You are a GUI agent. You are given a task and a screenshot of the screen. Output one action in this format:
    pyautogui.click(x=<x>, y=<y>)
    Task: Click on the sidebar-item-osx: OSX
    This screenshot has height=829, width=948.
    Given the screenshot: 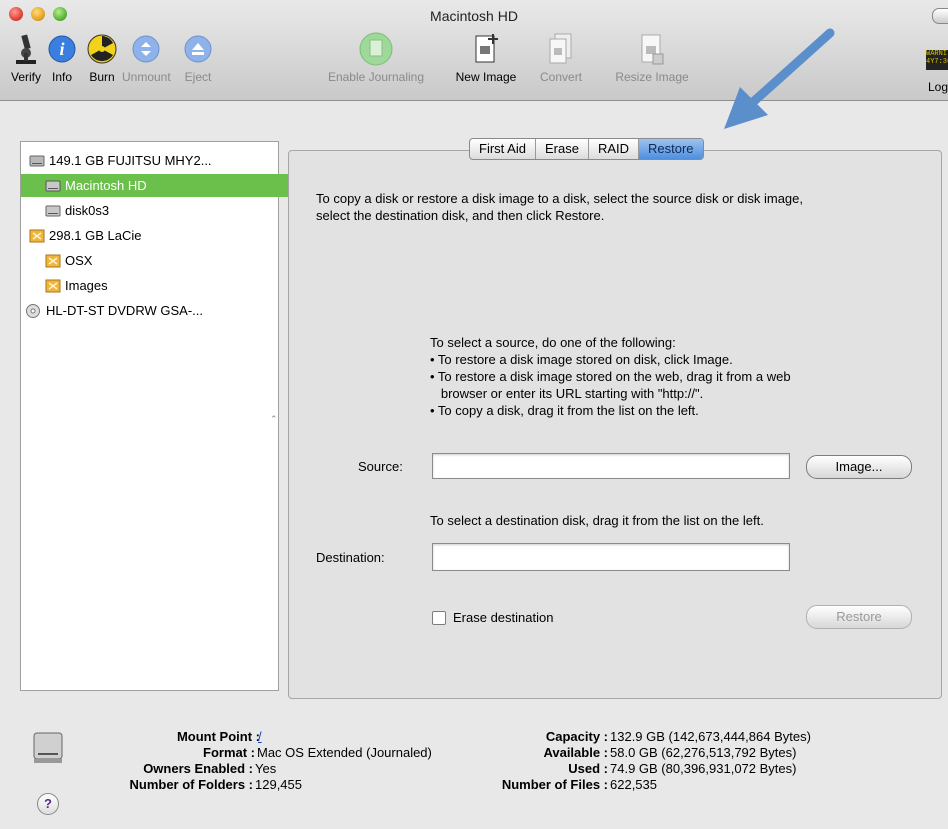 What is the action you would take?
    pyautogui.click(x=161, y=260)
    